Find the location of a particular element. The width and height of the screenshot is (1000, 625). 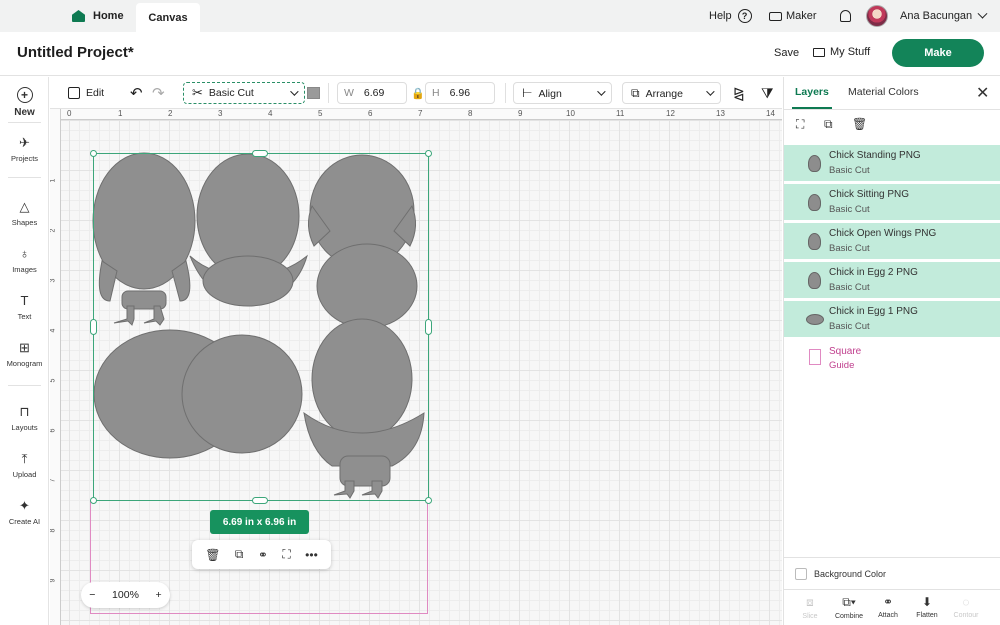

width-field: W 6.69 is located at coordinates (372, 93).